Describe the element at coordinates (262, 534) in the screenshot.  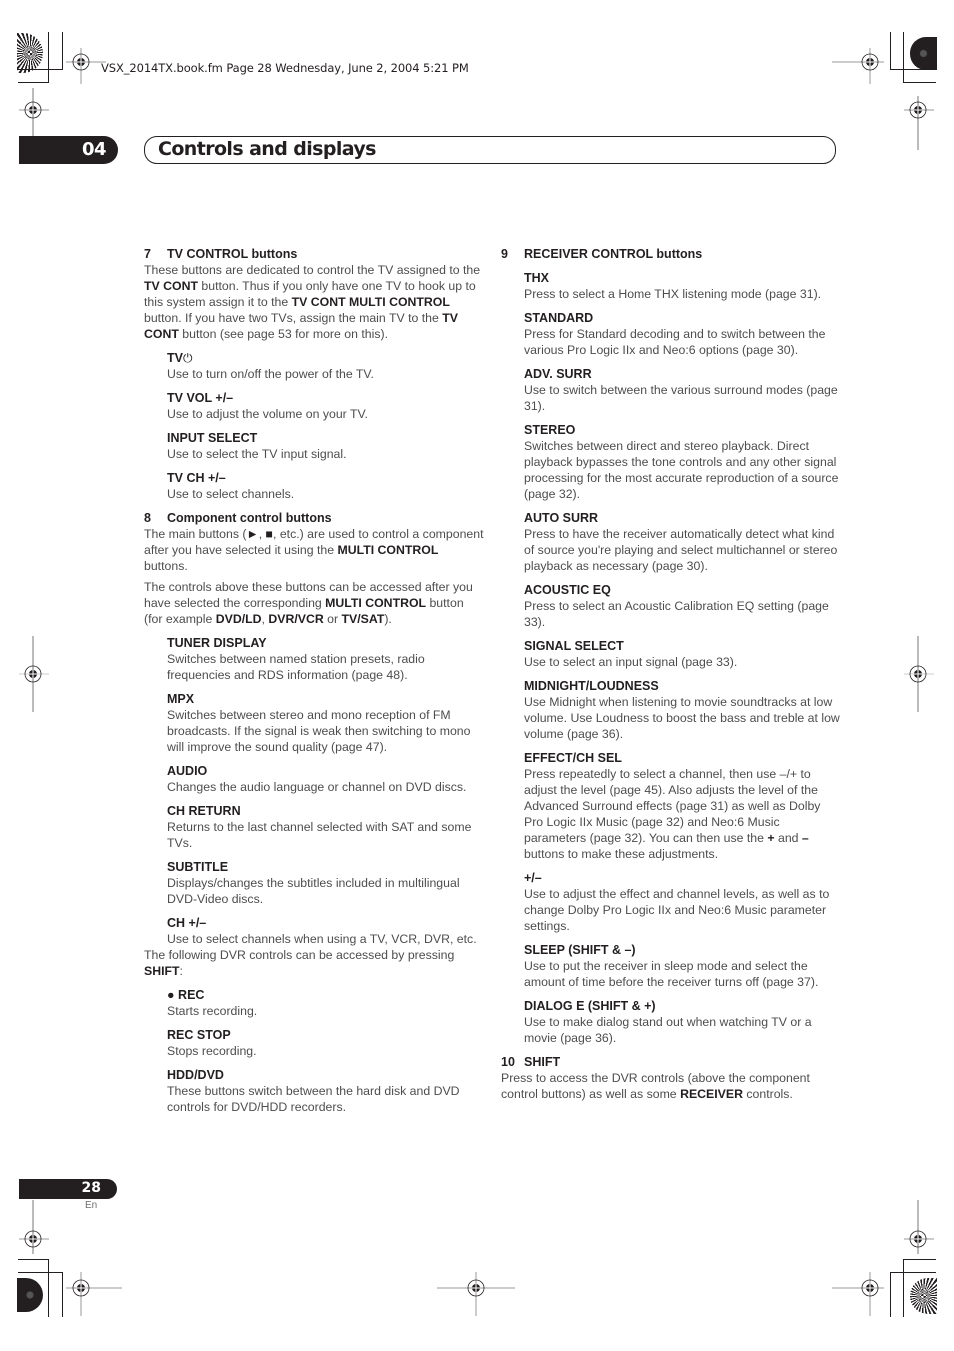
I see `text-run: ,` at that location.